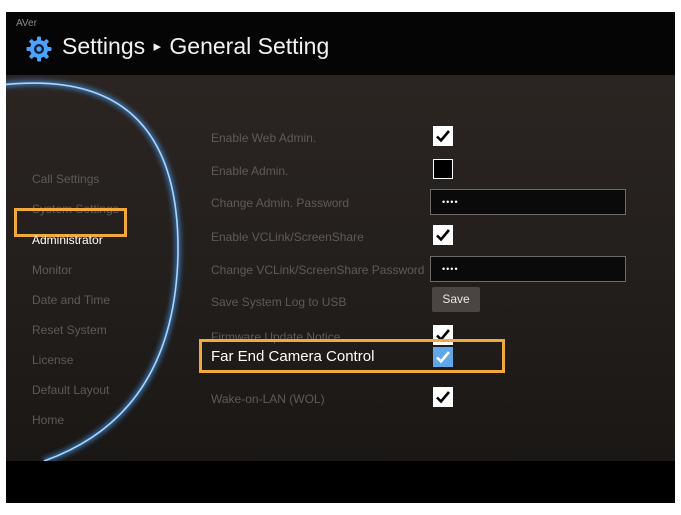 Image resolution: width=681 pixels, height=515 pixels. What do you see at coordinates (264, 138) in the screenshot?
I see `enable-web-admin-label: Enable Web Admin.` at bounding box center [264, 138].